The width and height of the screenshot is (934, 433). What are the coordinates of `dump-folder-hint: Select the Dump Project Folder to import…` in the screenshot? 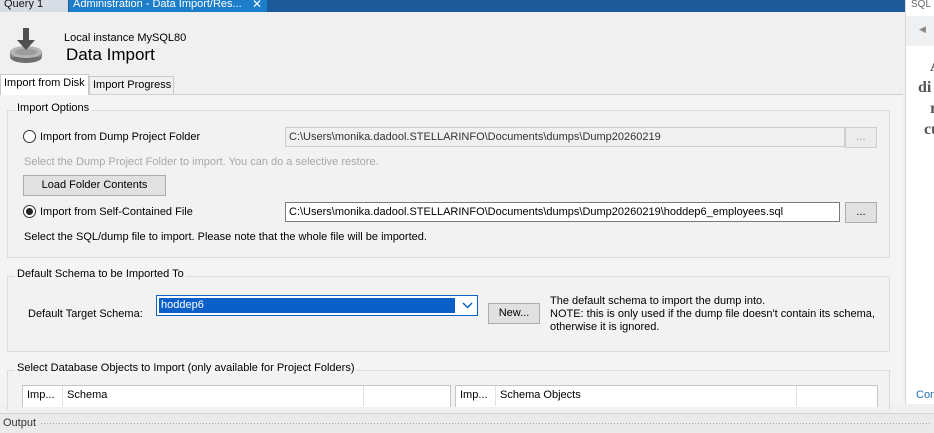 It's located at (201, 162).